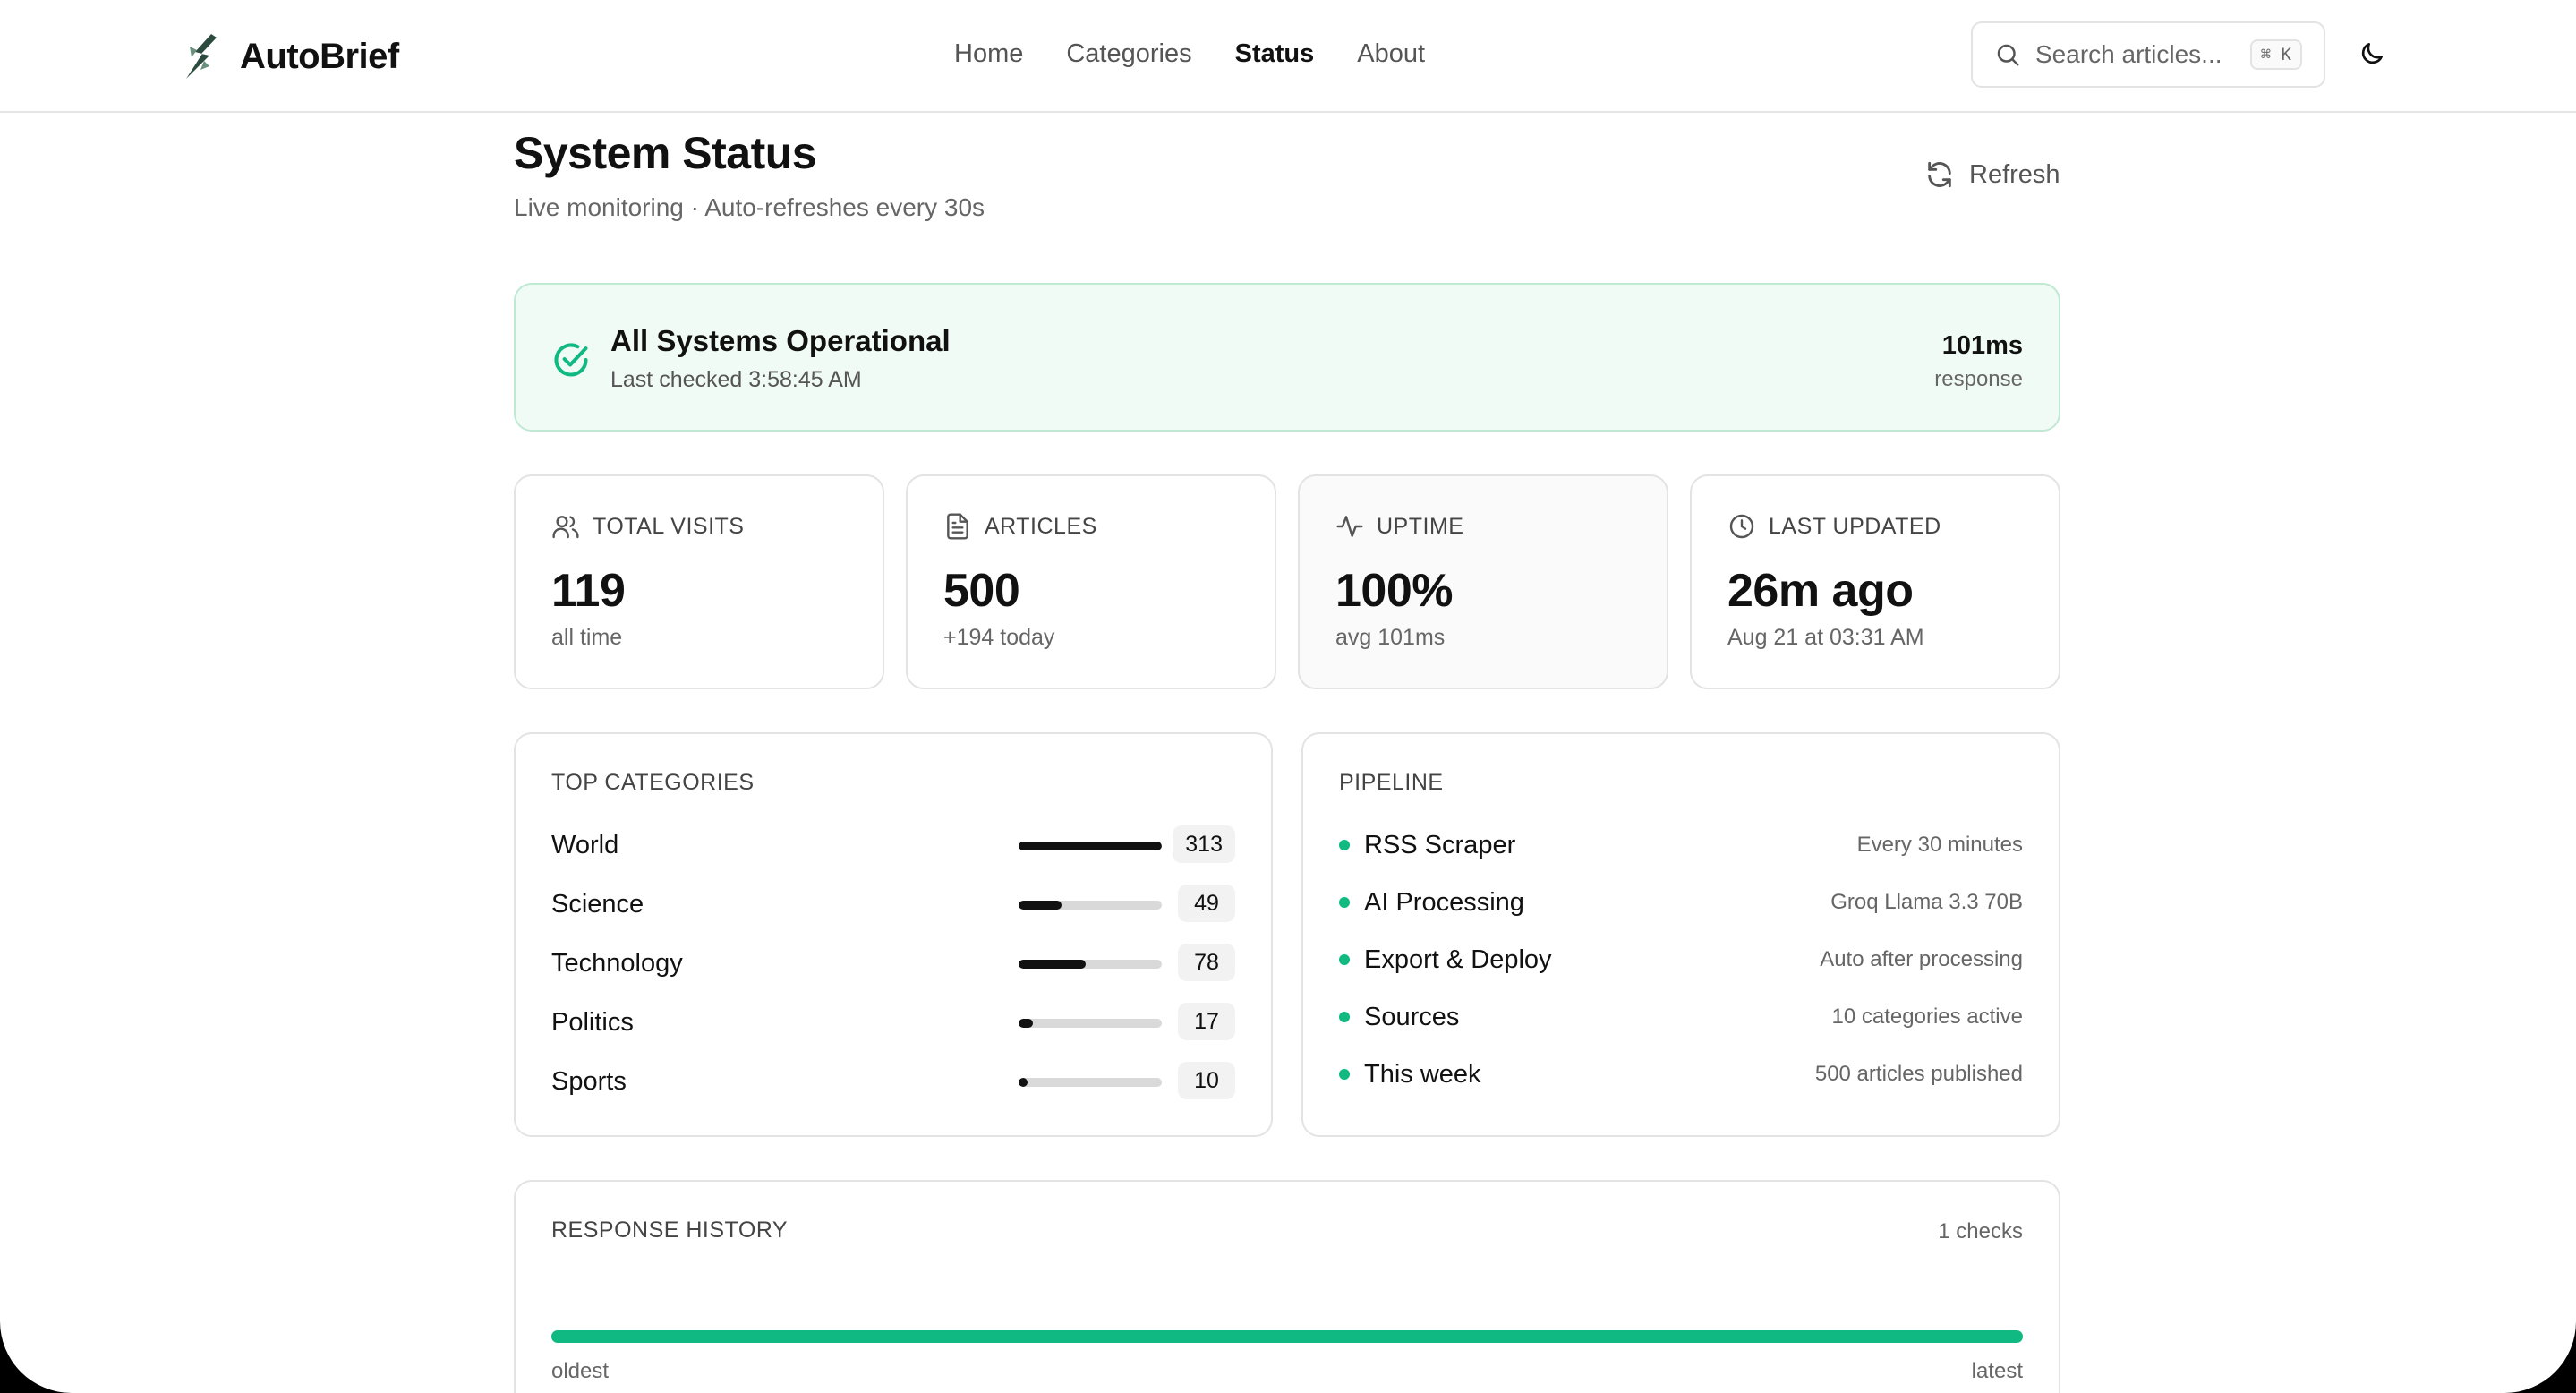  What do you see at coordinates (2008, 55) in the screenshot?
I see `search-icon` at bounding box center [2008, 55].